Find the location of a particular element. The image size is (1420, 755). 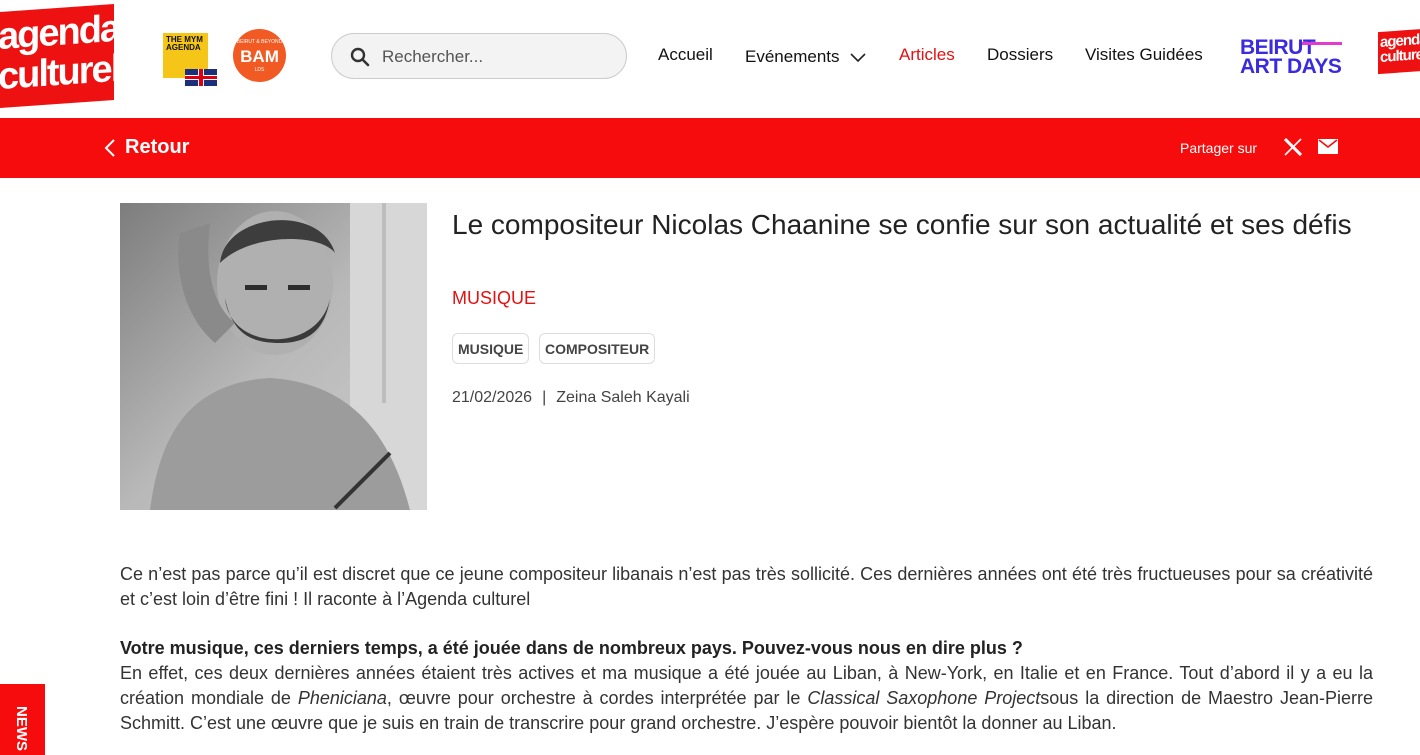

article-meta: 21/02/2026 | Zeina Saleh Kayali is located at coordinates (571, 398).